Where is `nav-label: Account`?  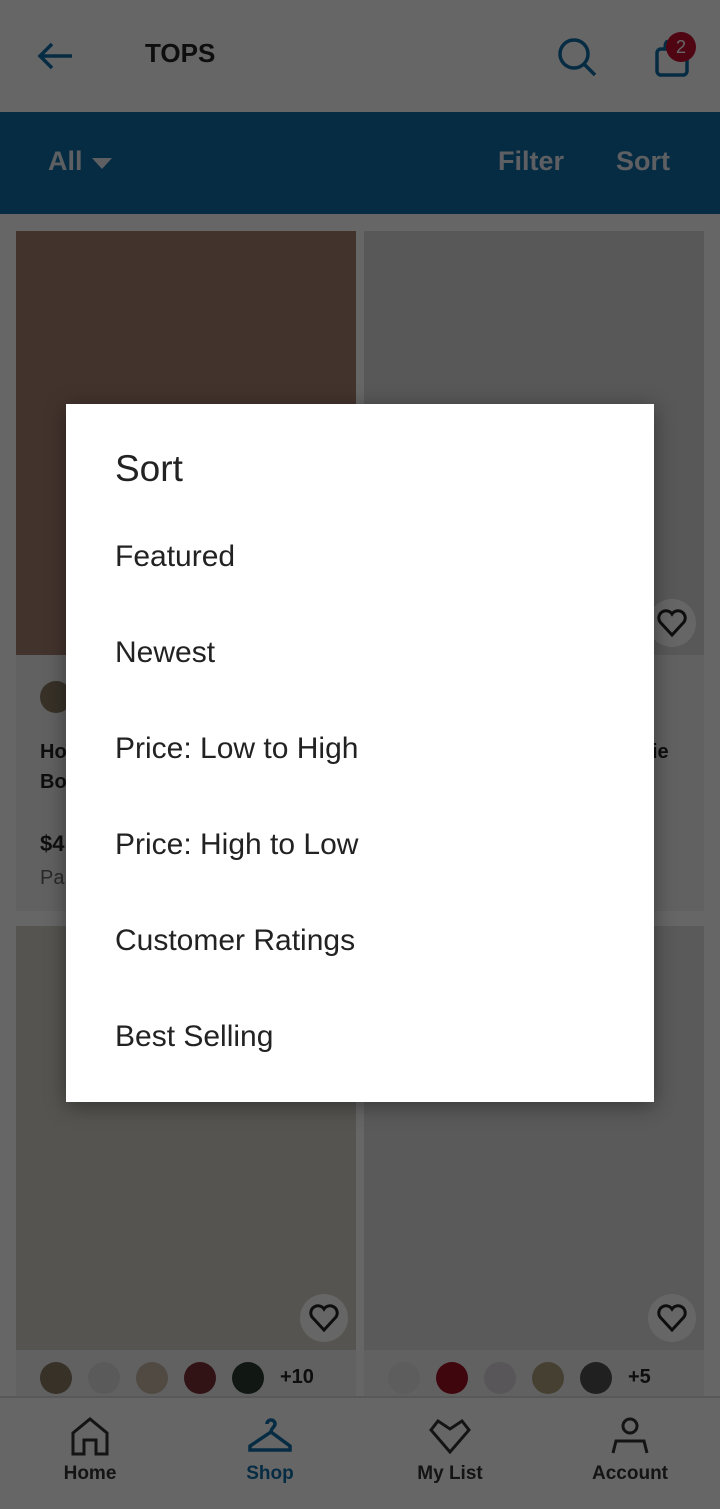
nav-label: Account is located at coordinates (630, 1473).